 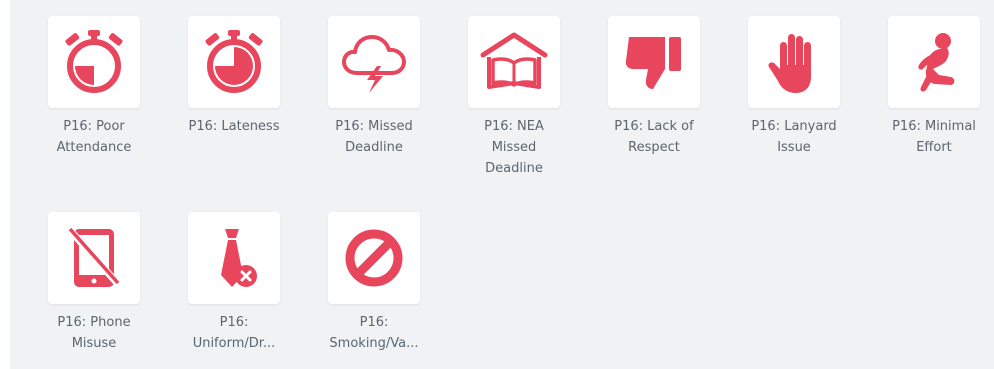 I want to click on tile-label: P16: NEA Missed Deadline, so click(x=514, y=147).